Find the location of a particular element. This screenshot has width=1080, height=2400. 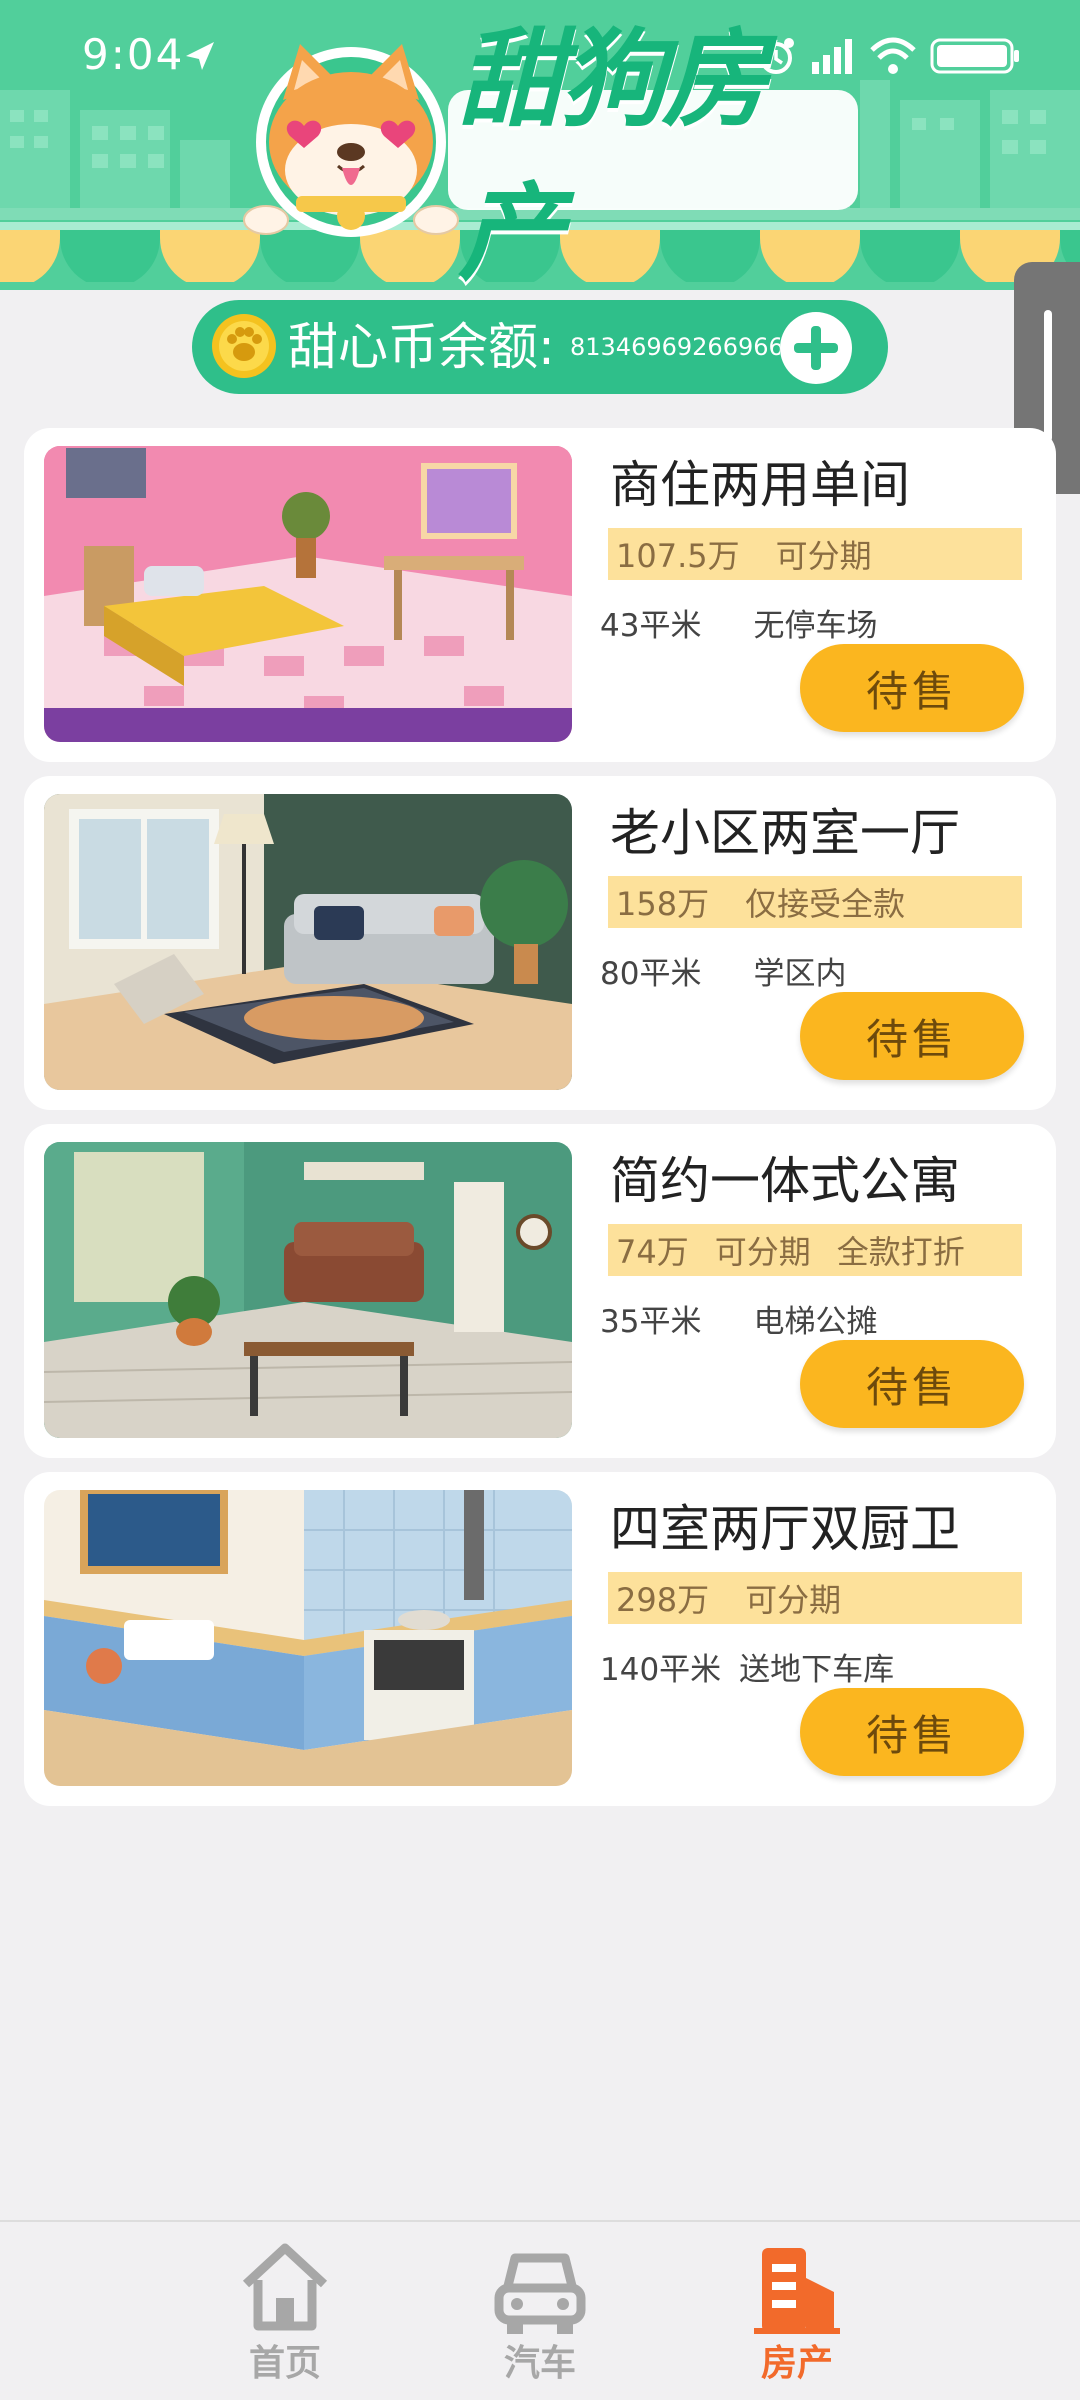

listing-tags: 74万 可分期 全款打折 is located at coordinates (815, 1250).